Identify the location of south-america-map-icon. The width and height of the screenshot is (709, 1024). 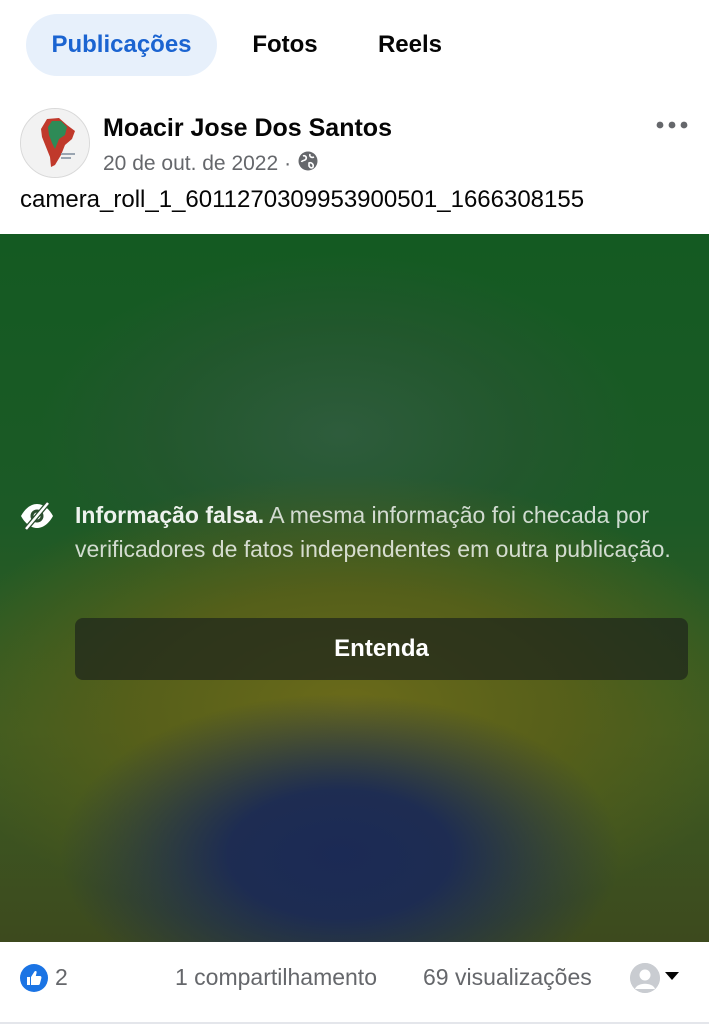
(55, 143).